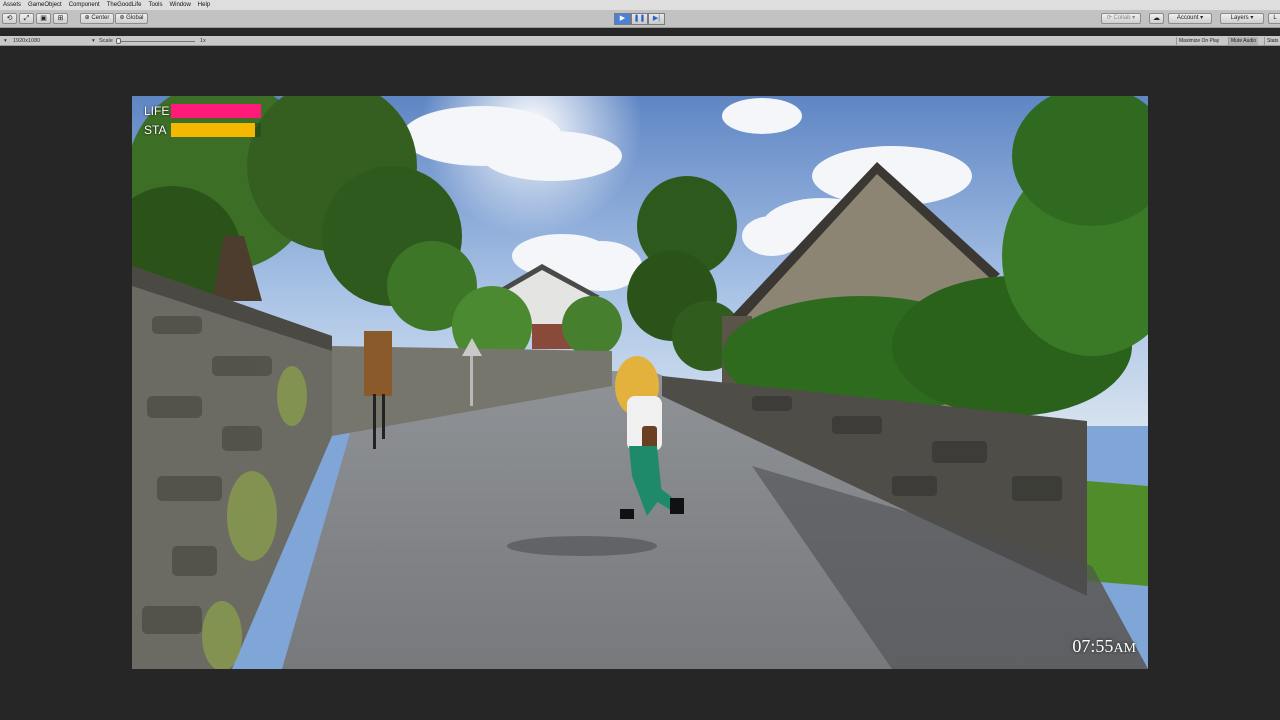 The width and height of the screenshot is (1280, 720). Describe the element at coordinates (1124, 648) in the screenshot. I see `clock-ampm: AM` at that location.